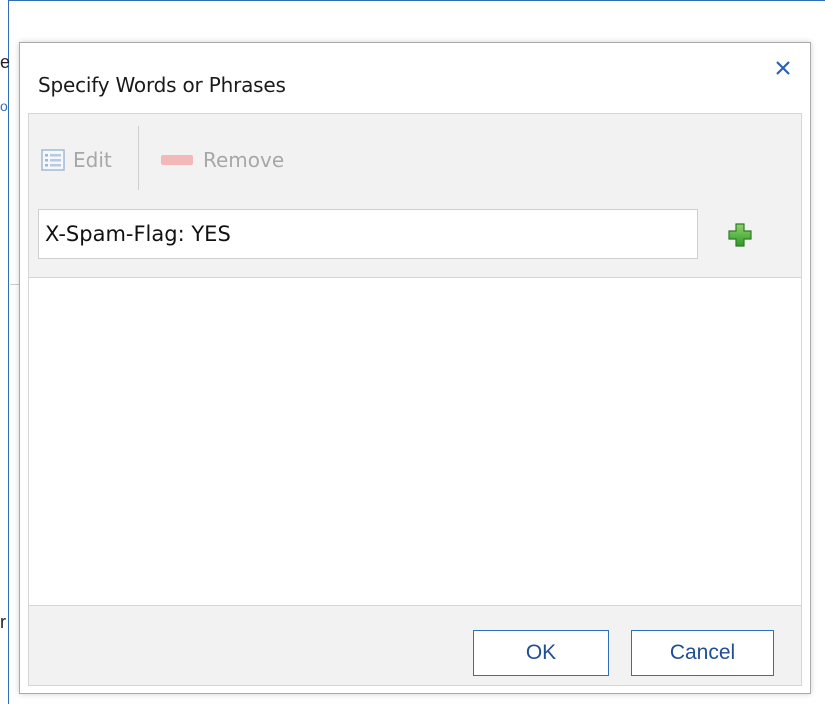 This screenshot has width=825, height=704. What do you see at coordinates (4, 106) in the screenshot?
I see `background-text-fragment: o` at bounding box center [4, 106].